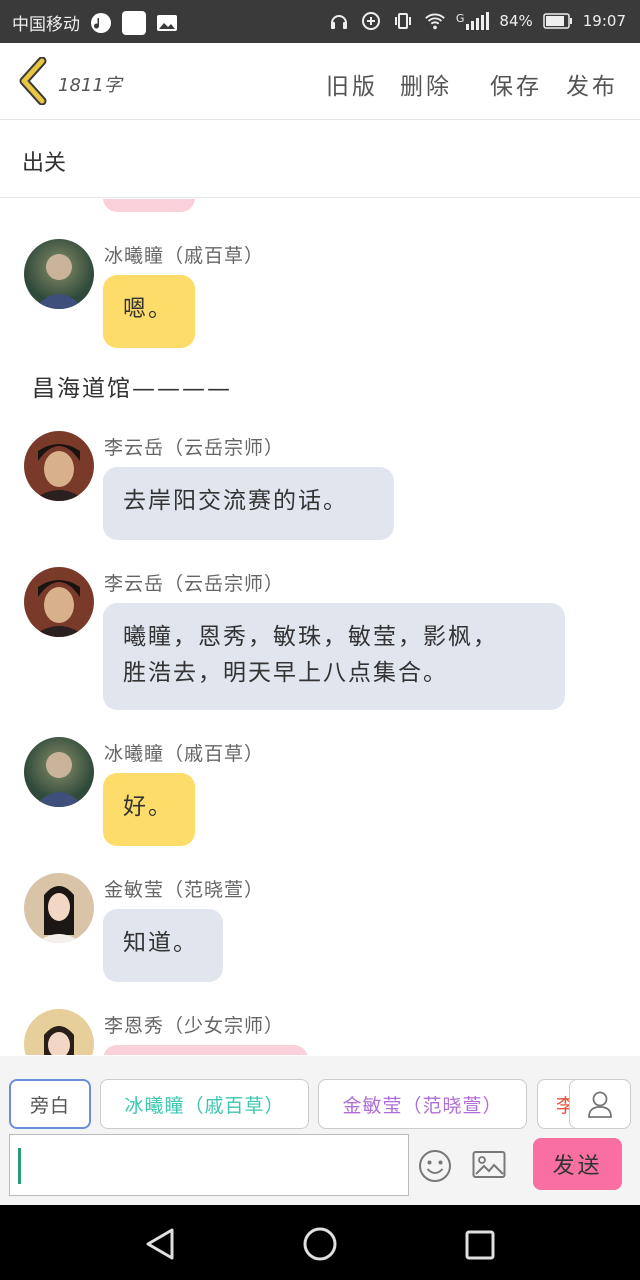  Describe the element at coordinates (480, 1245) in the screenshot. I see `recents-square-icon` at that location.